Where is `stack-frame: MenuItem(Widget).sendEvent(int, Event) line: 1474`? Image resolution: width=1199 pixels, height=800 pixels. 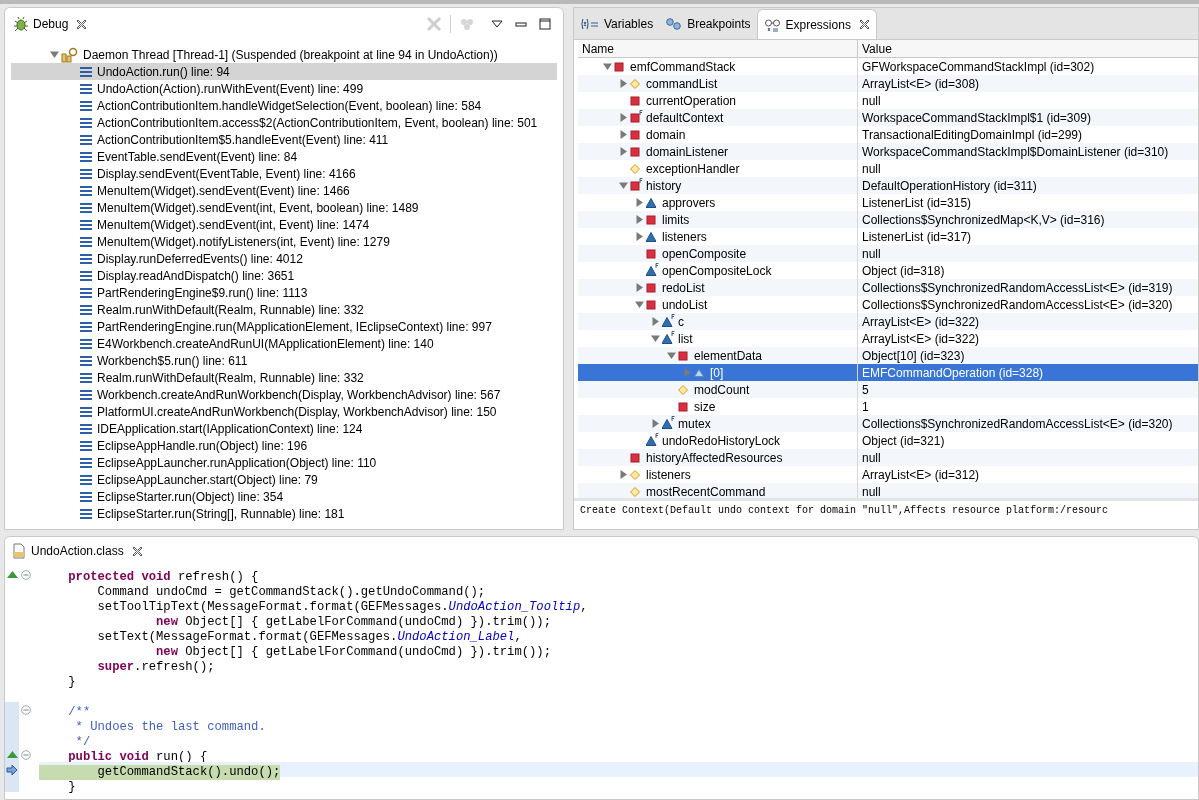
stack-frame: MenuItem(Widget).sendEvent(int, Event) line: 1474 is located at coordinates (284, 224).